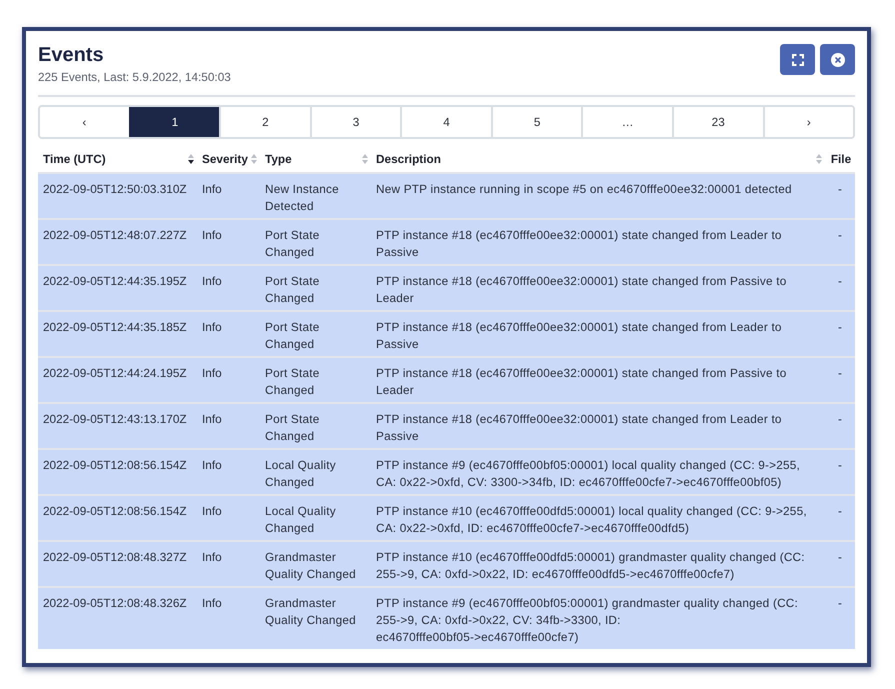 The width and height of the screenshot is (895, 689). I want to click on table-cell: 2022-09-05T12:44:24.195Z, so click(117, 379).